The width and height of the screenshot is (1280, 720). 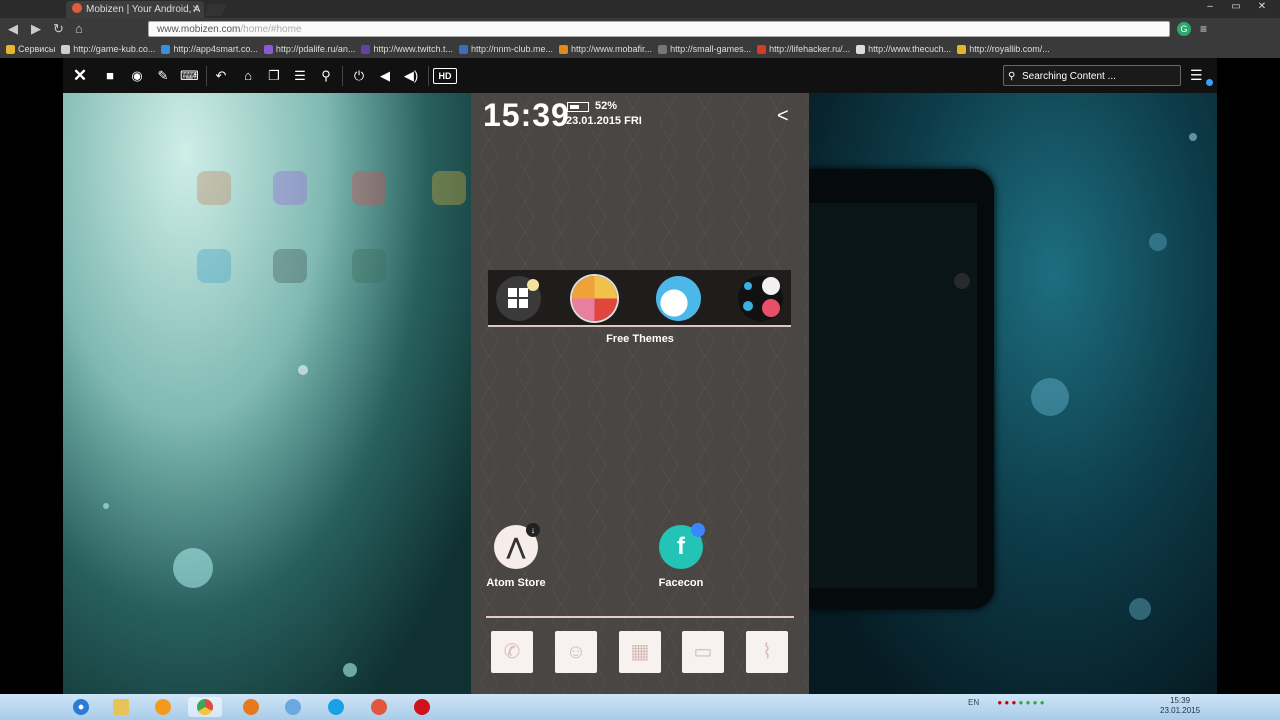 What do you see at coordinates (1201, 76) in the screenshot?
I see `list-menu-icon: ☰` at bounding box center [1201, 76].